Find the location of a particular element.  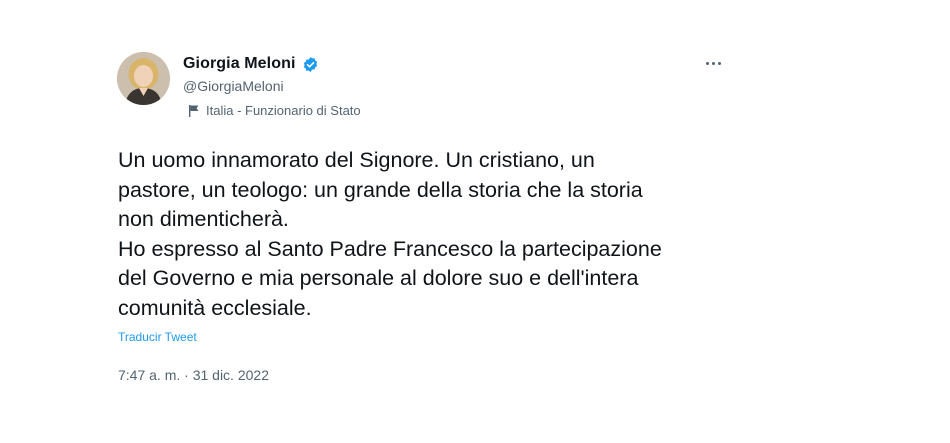

author-handle: @GiorgiaMeloni is located at coordinates (233, 86).